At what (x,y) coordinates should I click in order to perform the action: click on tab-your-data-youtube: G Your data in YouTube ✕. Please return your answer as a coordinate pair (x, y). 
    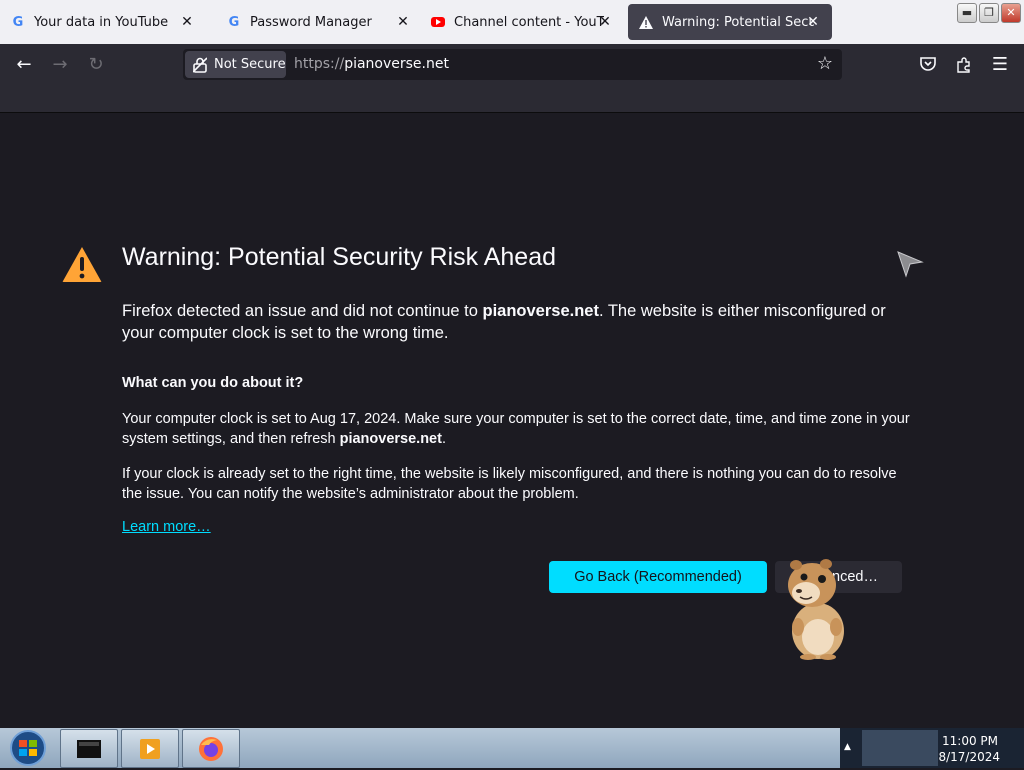
    Looking at the image, I should click on (103, 22).